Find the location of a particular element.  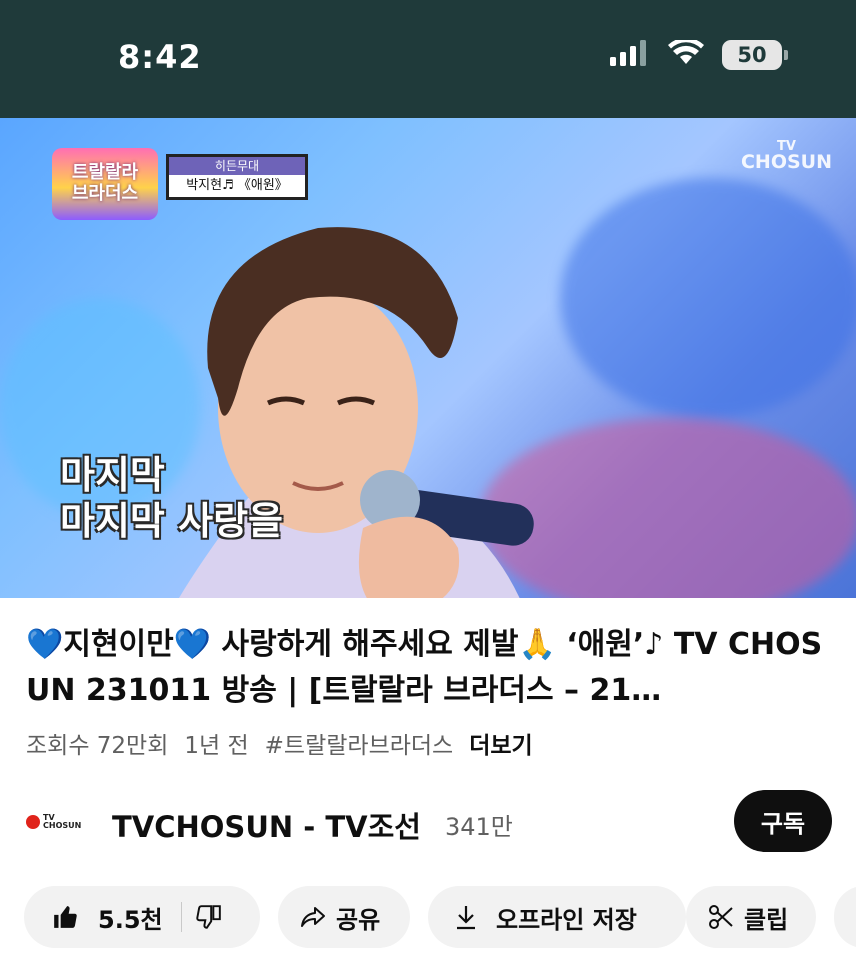

download-button: 오프라인 저장 is located at coordinates (557, 917).